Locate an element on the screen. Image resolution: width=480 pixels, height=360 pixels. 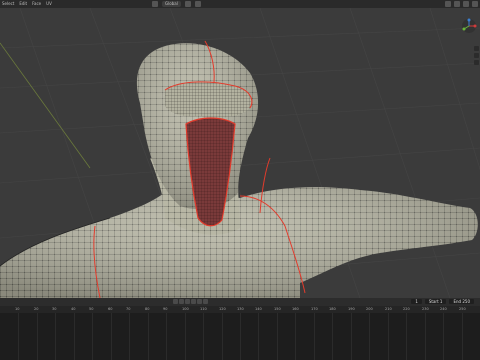
end-value: 250 is located at coordinates (466, 301).